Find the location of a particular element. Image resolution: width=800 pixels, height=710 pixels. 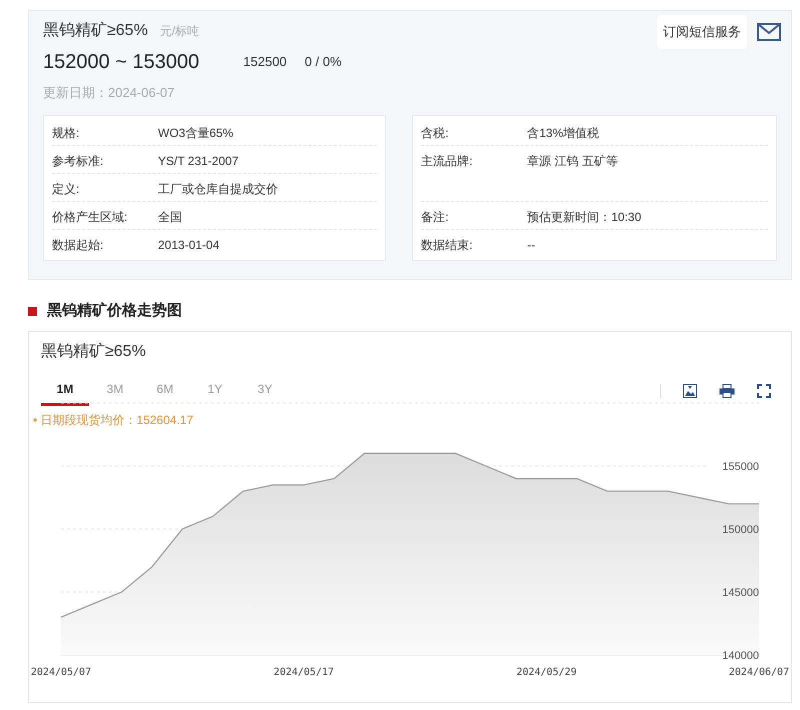

price-range: 152000 ~ 153000 is located at coordinates (121, 62).